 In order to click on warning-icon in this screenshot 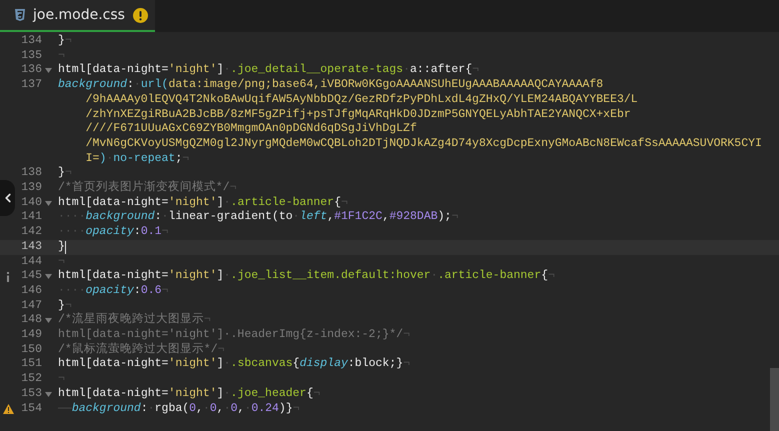, I will do `click(8, 409)`.